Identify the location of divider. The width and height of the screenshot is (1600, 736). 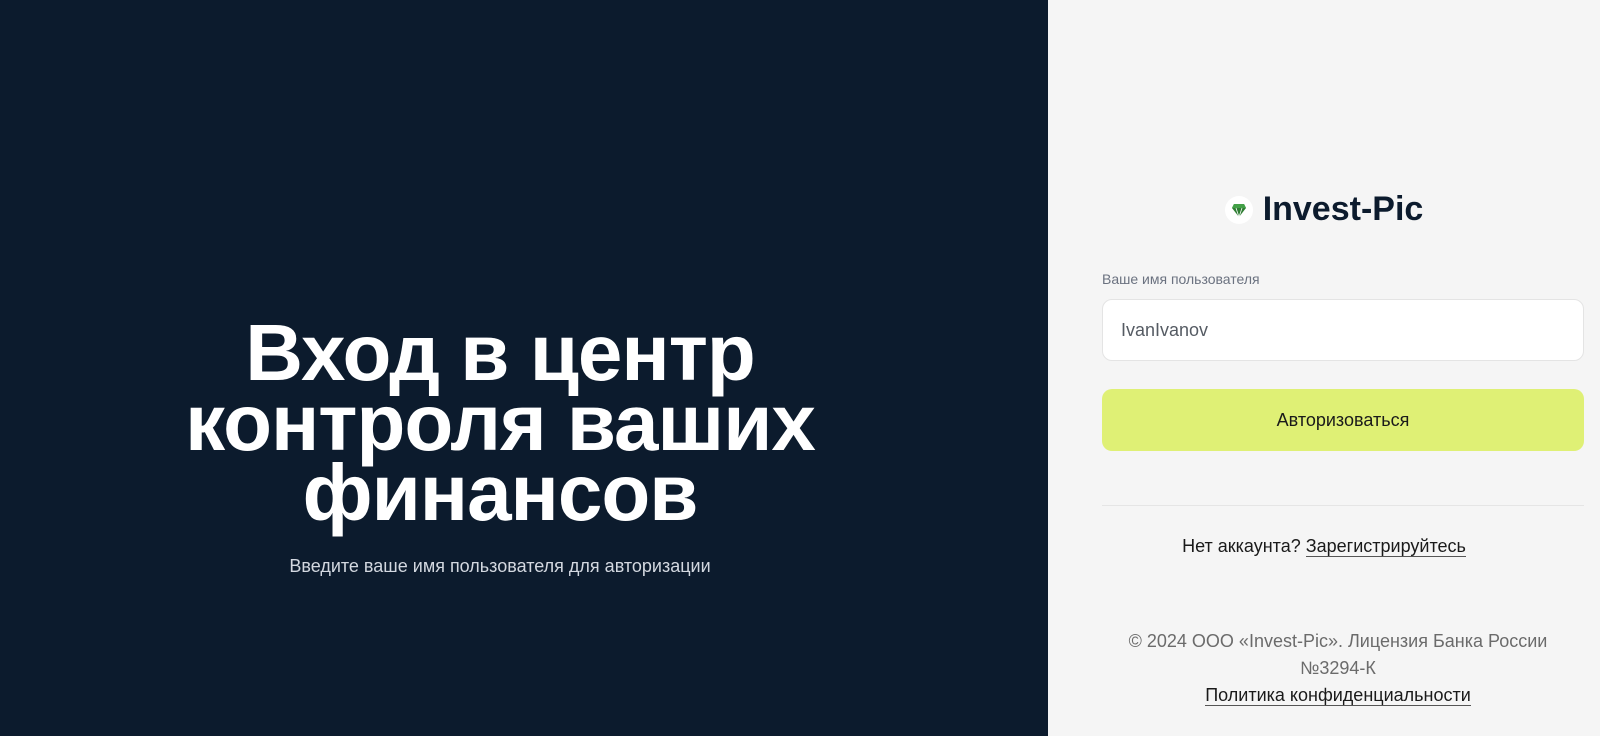
(1343, 505).